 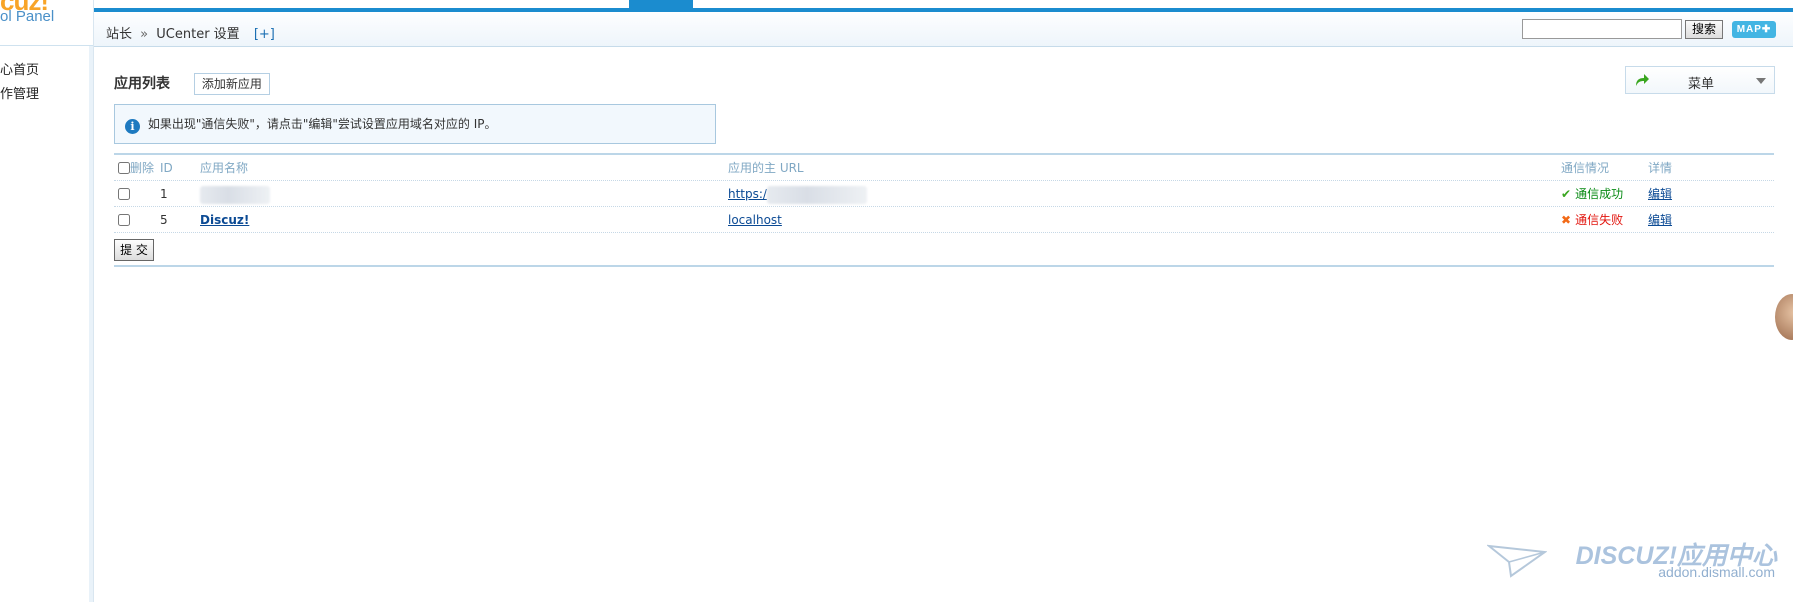 I want to click on sidebar-item-home: 心首页, so click(x=46, y=71).